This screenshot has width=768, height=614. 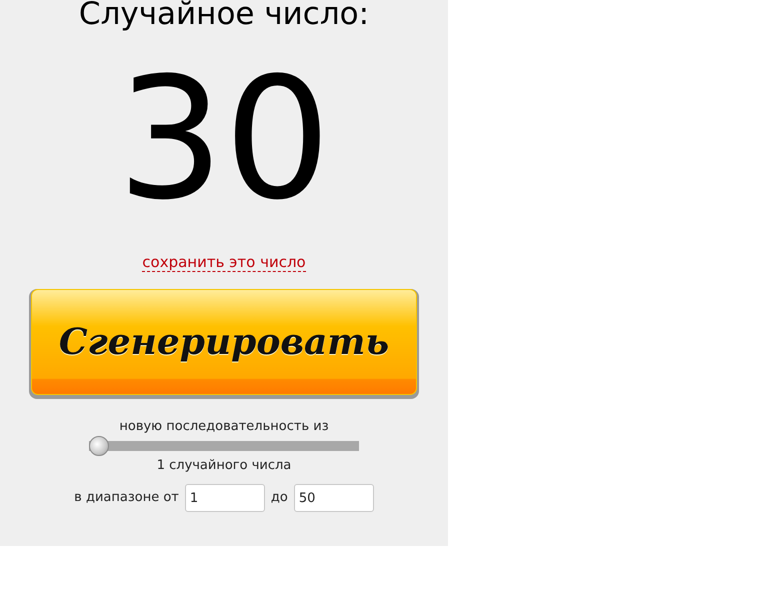 I want to click on slider-thumb, so click(x=99, y=446).